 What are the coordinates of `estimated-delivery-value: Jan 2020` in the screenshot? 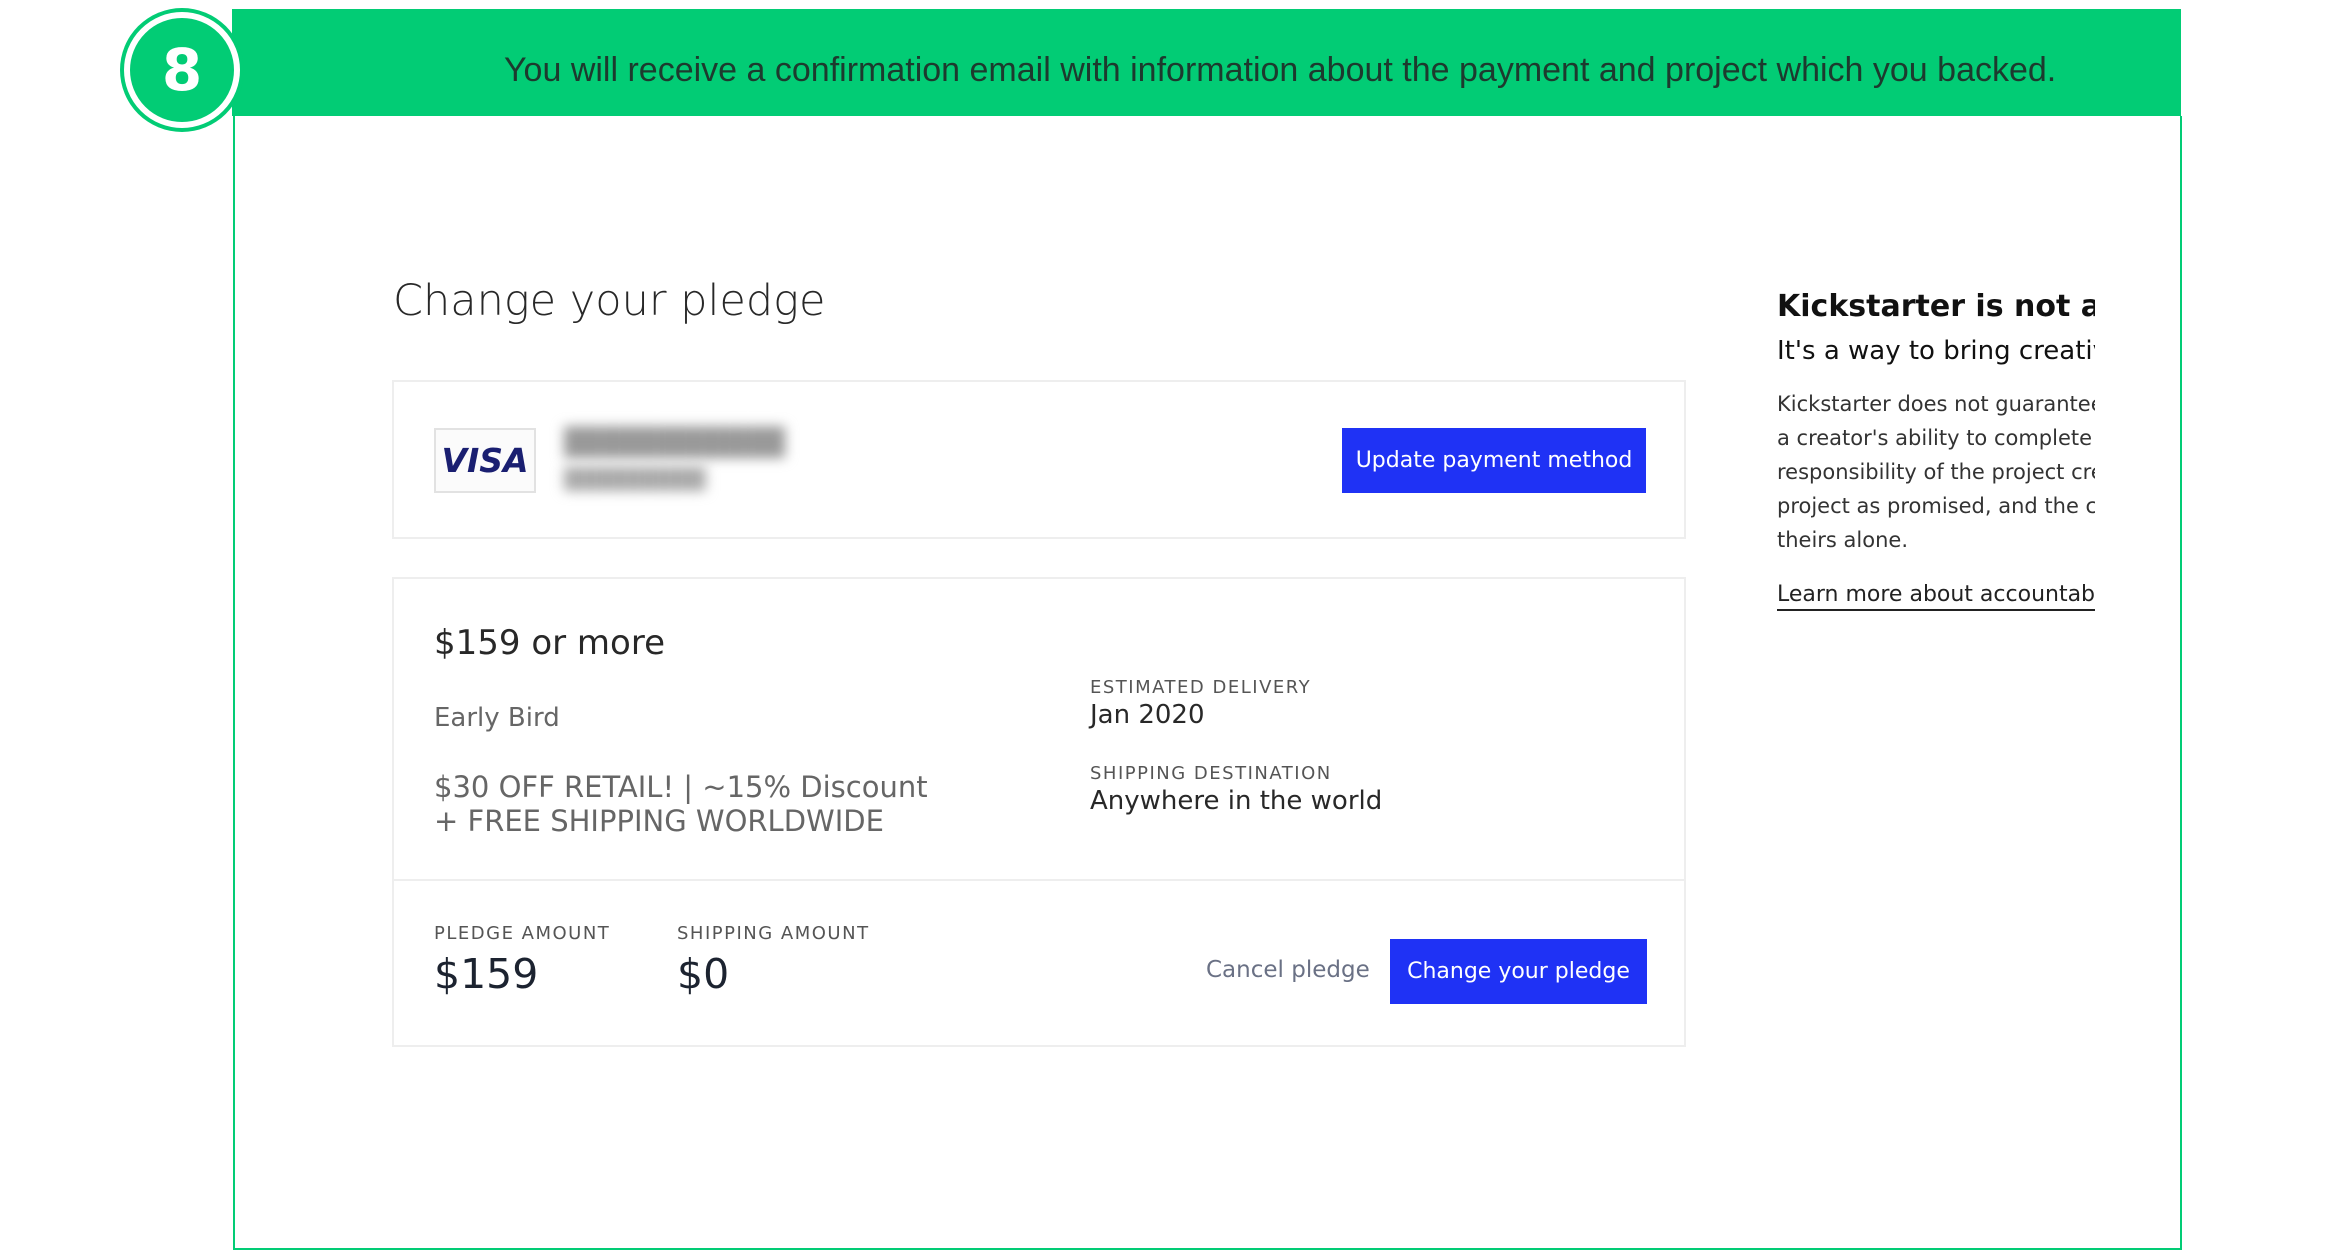 It's located at (1147, 715).